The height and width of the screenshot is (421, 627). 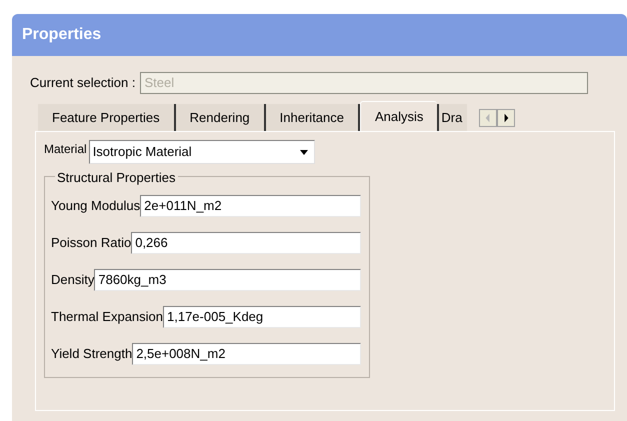 I want to click on field-label: Current selection :, so click(x=83, y=83).